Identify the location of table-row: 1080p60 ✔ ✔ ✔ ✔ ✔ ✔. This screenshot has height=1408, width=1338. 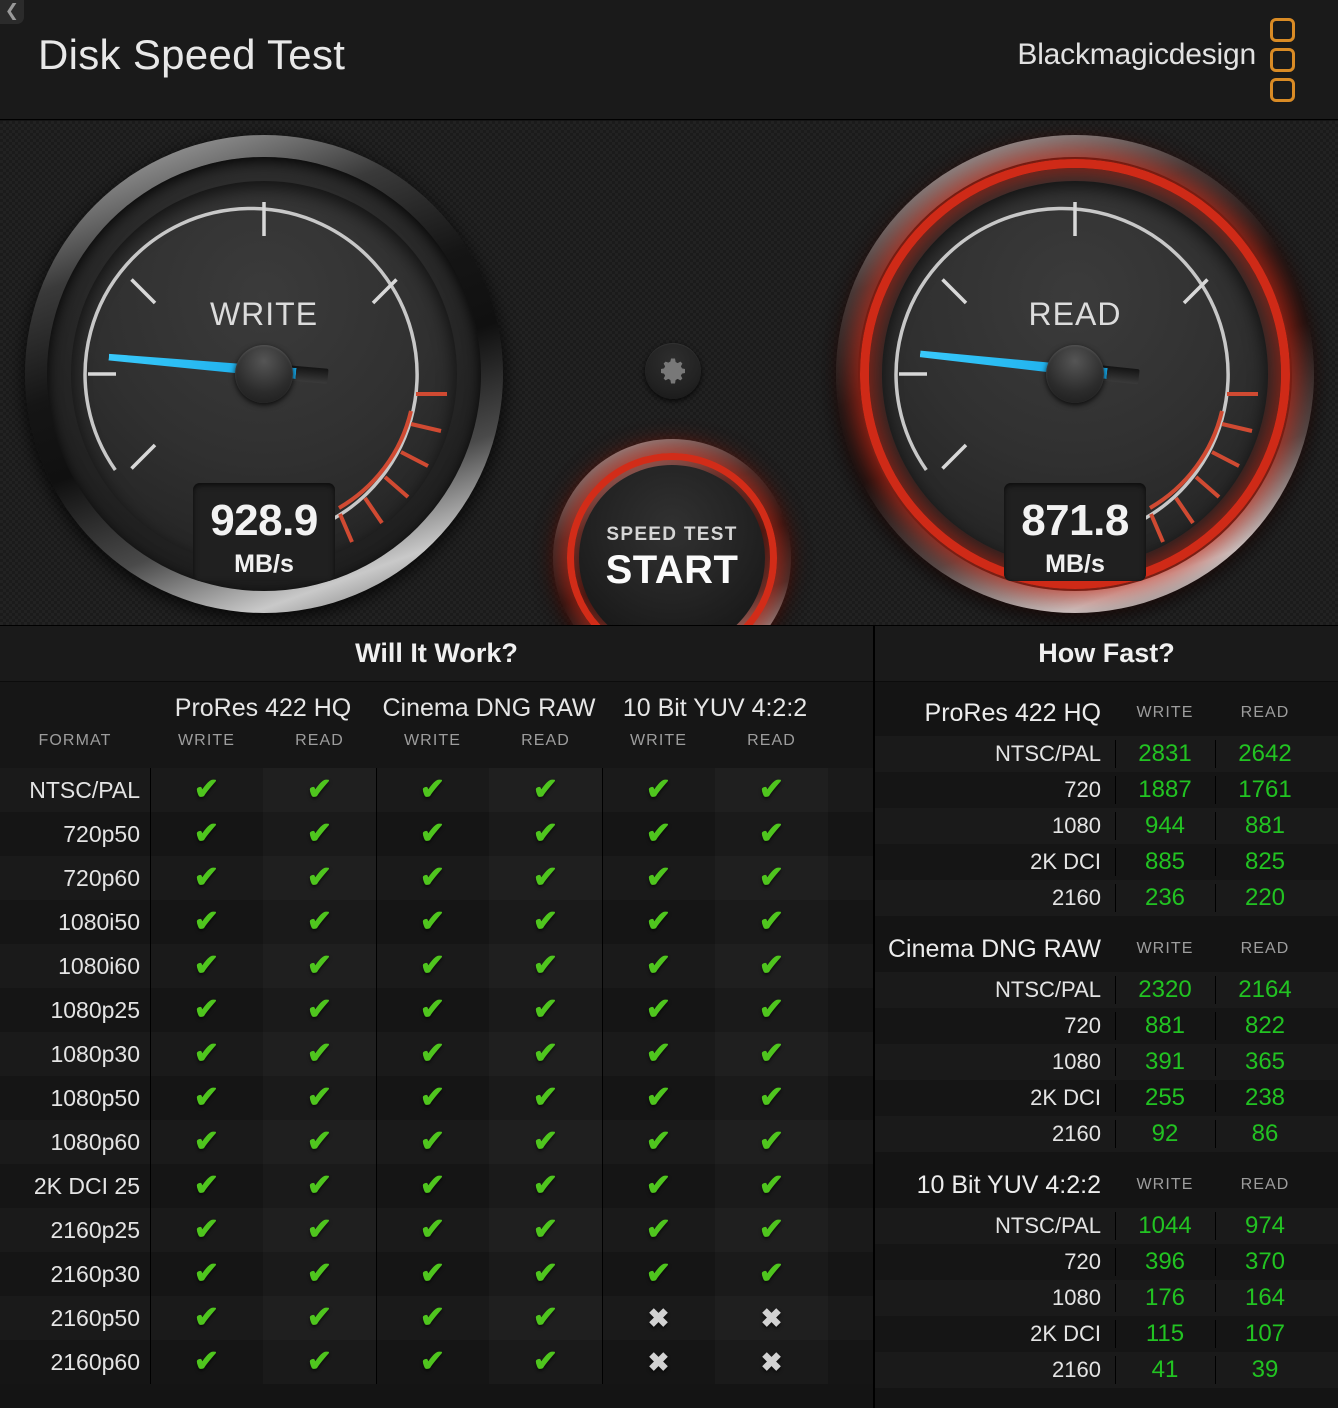
(436, 1142).